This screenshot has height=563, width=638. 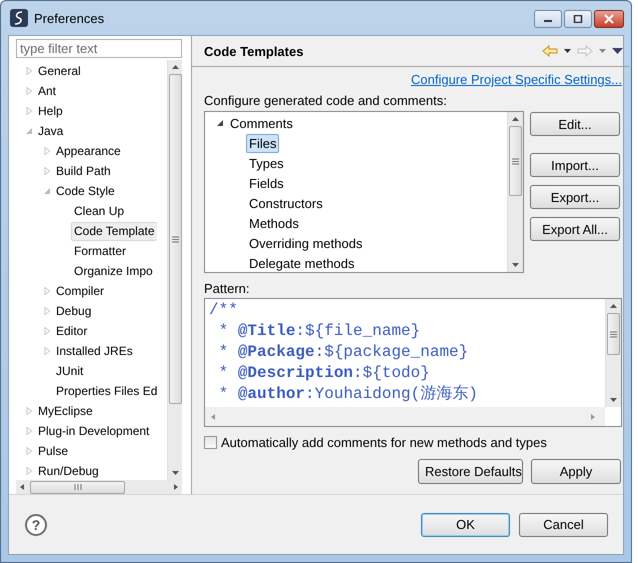 What do you see at coordinates (71, 331) in the screenshot?
I see `tree-item: Editor` at bounding box center [71, 331].